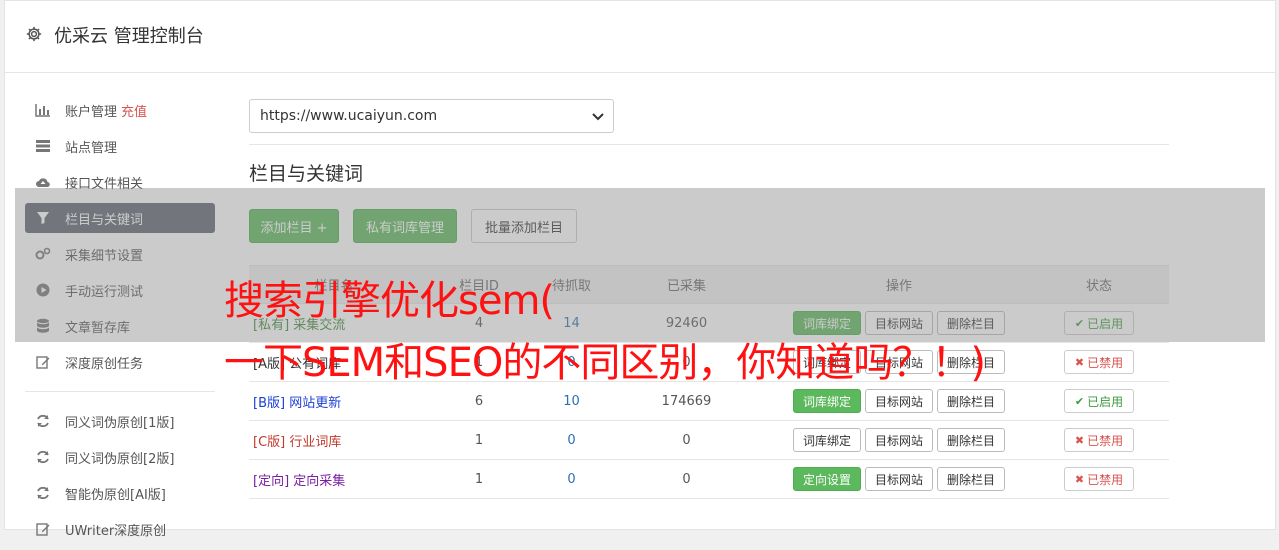 This screenshot has height=550, width=1279. I want to click on sidebar-item-account: 账户管理 充值, so click(120, 110).